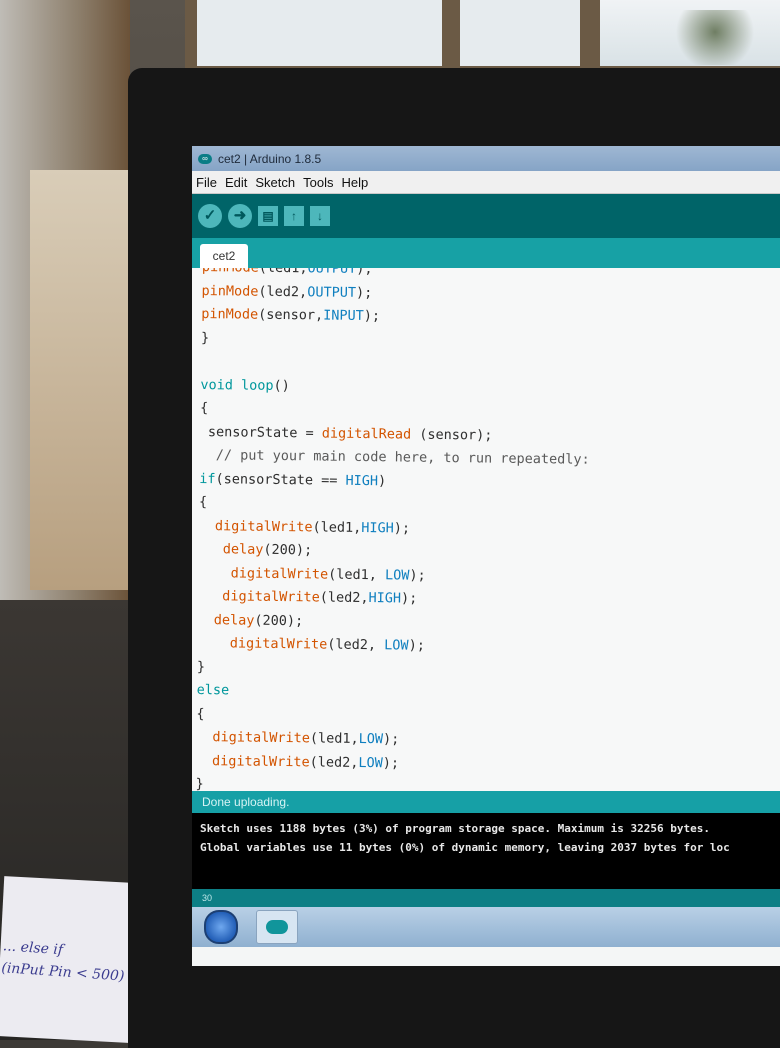 The width and height of the screenshot is (780, 1048). I want to click on code-line: sensorState = digitalRead (sensor);, so click(346, 433).